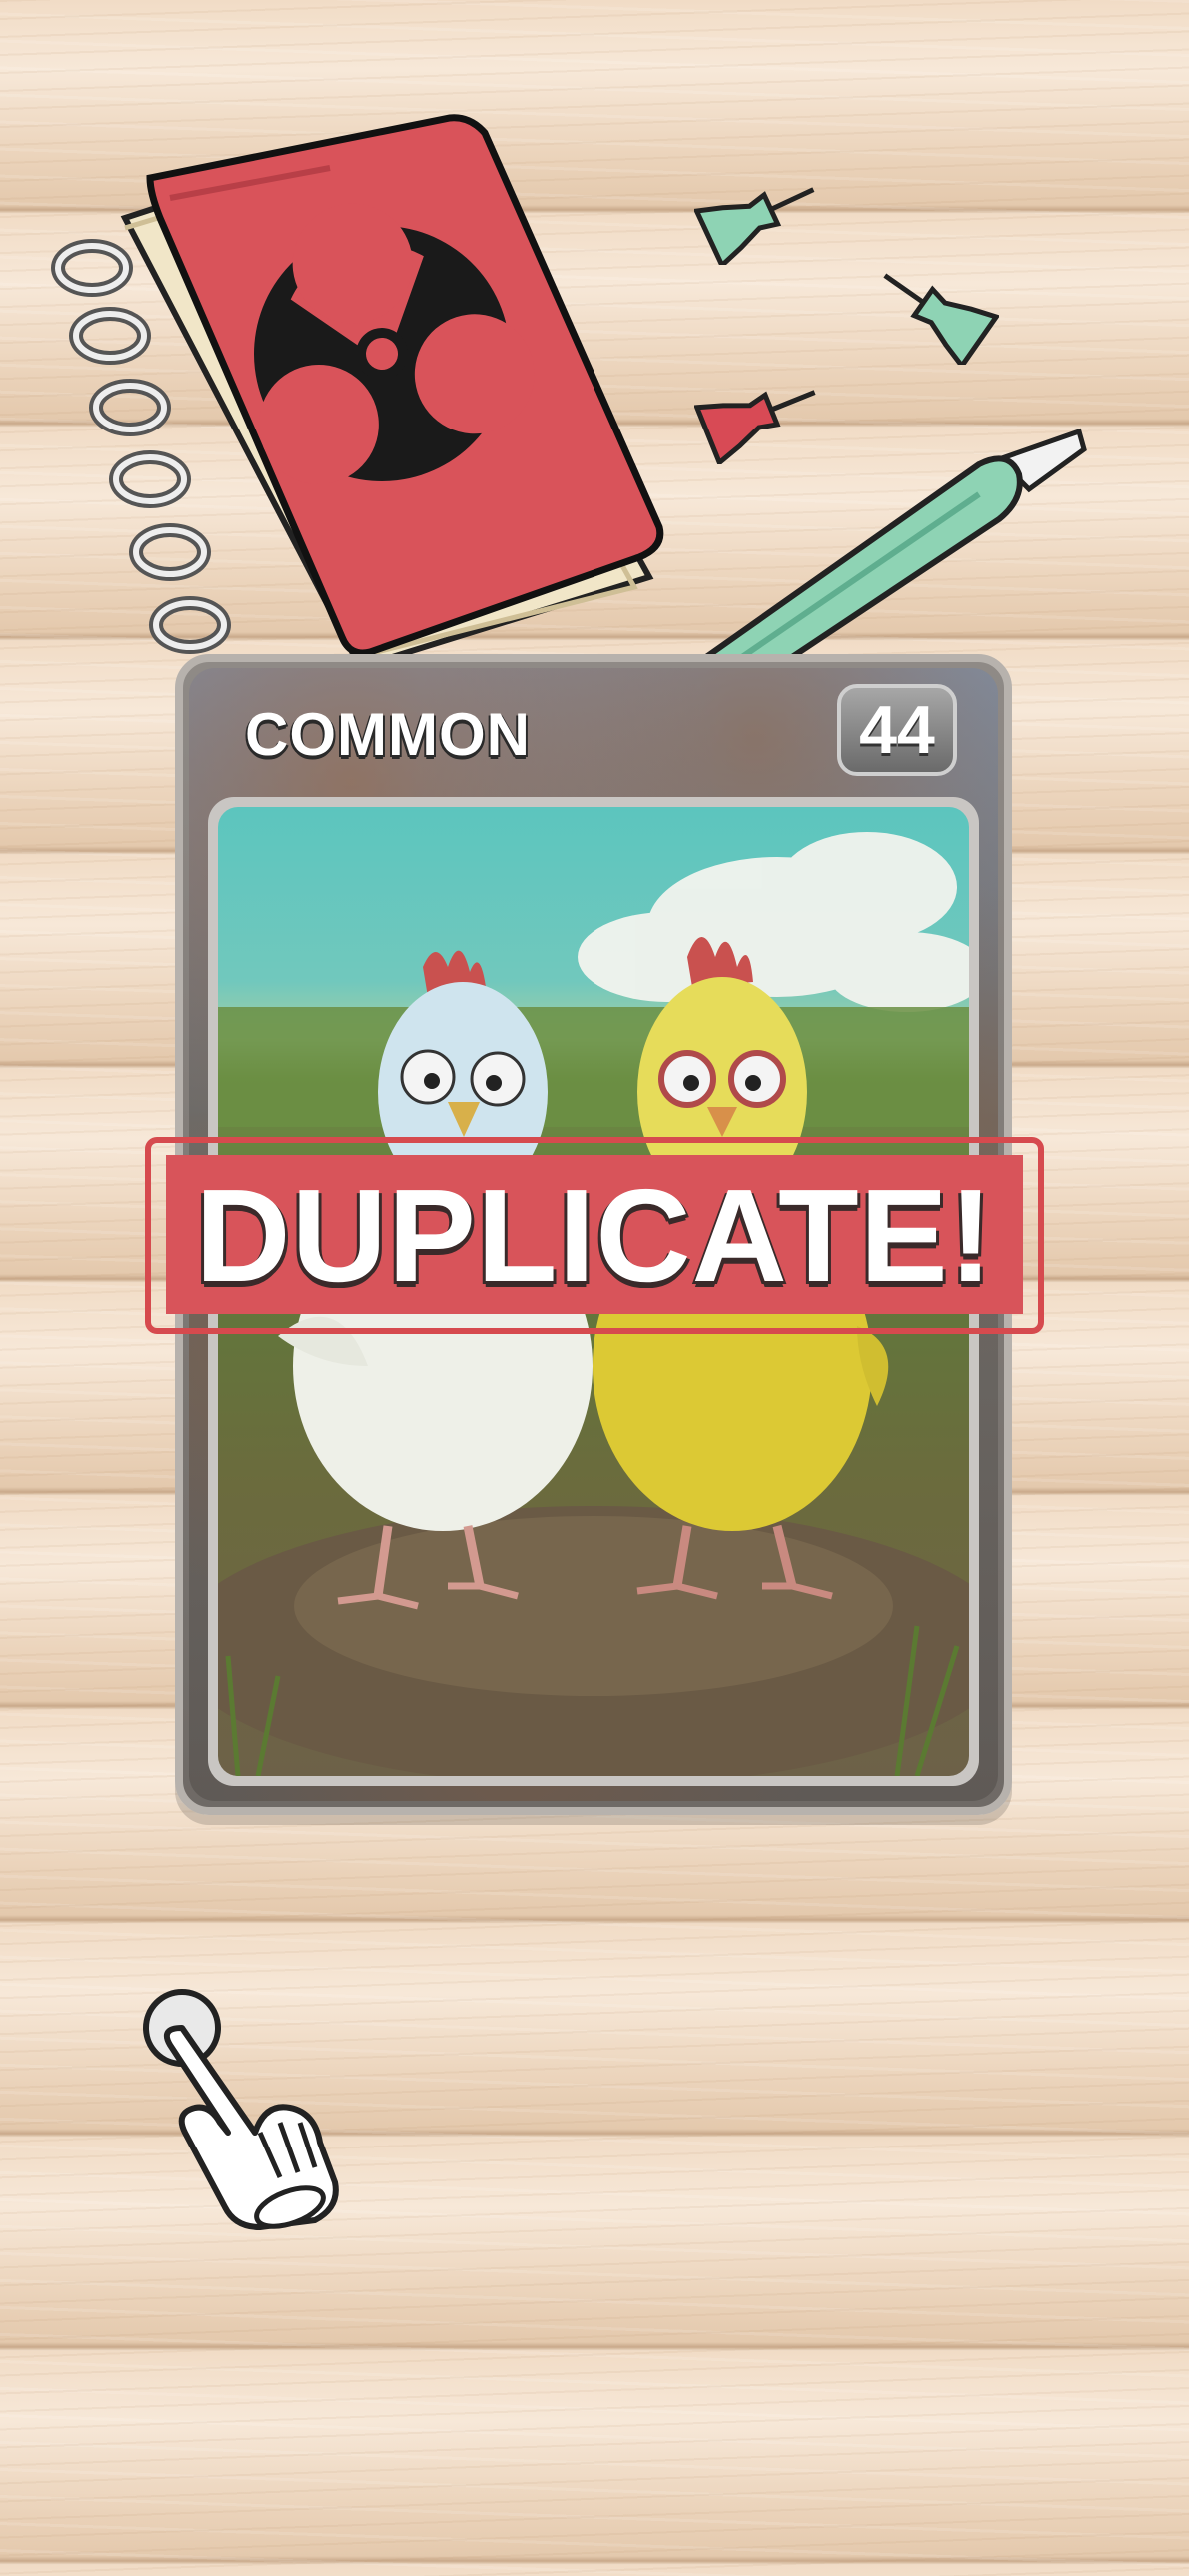 The width and height of the screenshot is (1189, 2576). I want to click on duplicate-banner-text: DUPLICATE!, so click(594, 1235).